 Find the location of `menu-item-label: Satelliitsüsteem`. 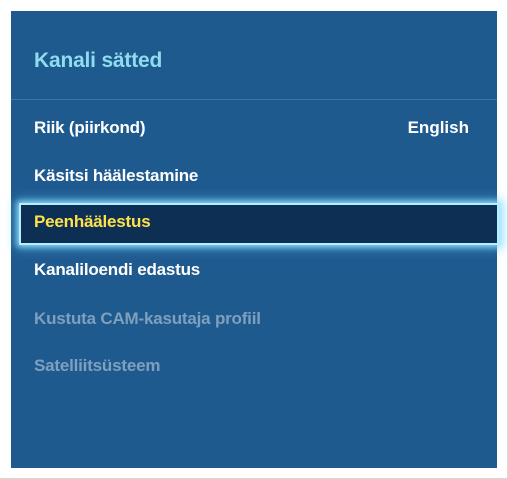

menu-item-label: Satelliitsüsteem is located at coordinates (97, 365).